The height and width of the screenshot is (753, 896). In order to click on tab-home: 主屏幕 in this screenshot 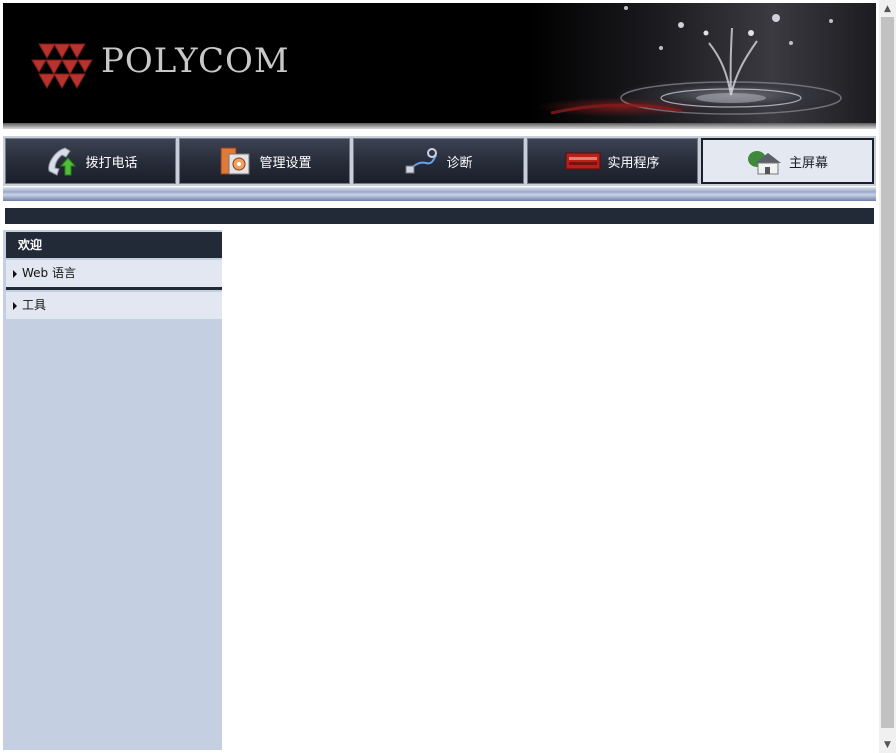, I will do `click(787, 161)`.